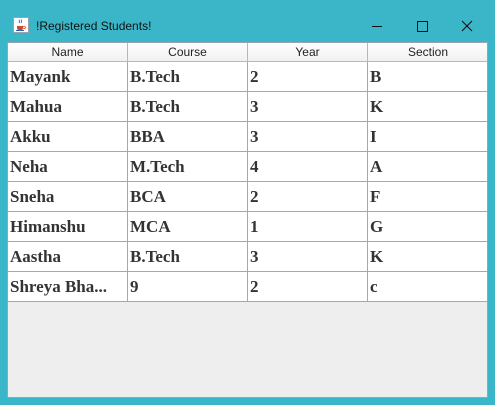 Image resolution: width=495 pixels, height=405 pixels. Describe the element at coordinates (187, 52) in the screenshot. I see `column-header-course: Course` at that location.